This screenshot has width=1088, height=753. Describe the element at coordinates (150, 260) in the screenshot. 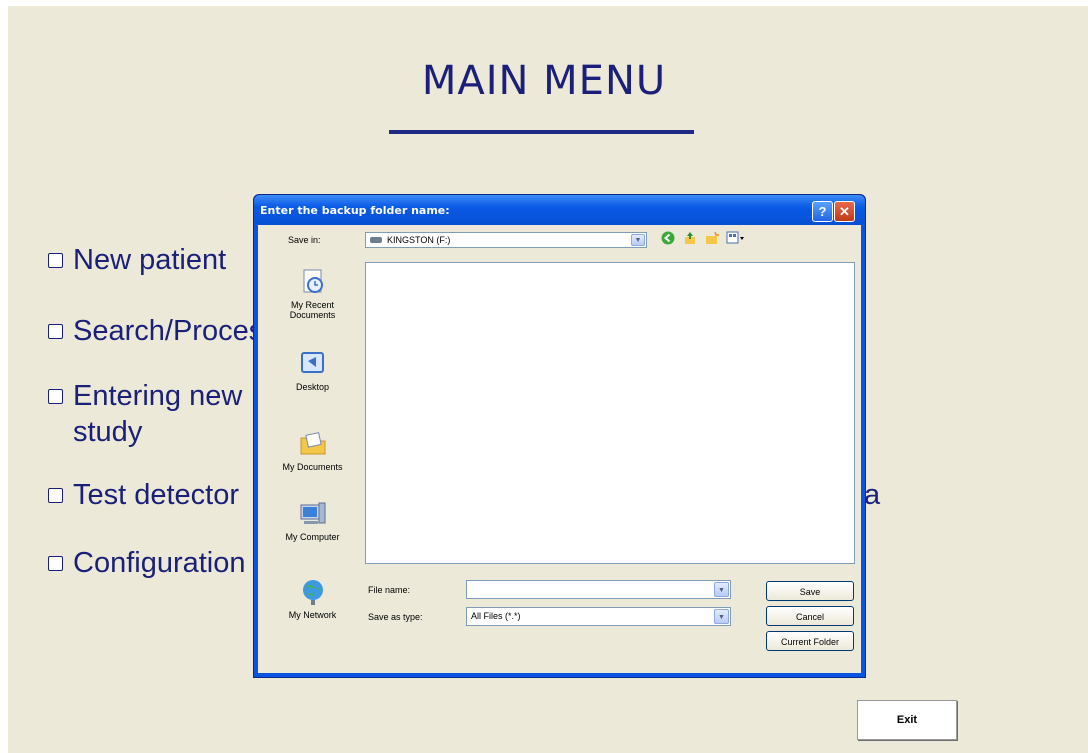

I see `menu-item-label: New patient` at that location.